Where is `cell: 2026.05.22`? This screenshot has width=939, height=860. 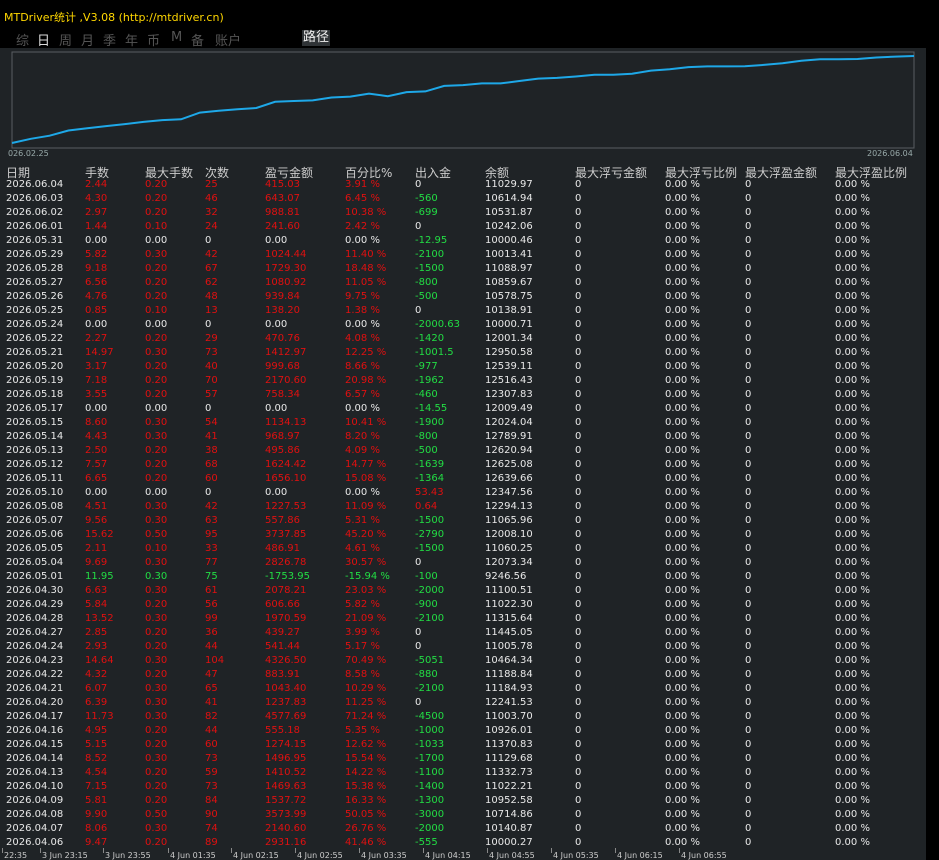
cell: 2026.05.22 is located at coordinates (35, 338).